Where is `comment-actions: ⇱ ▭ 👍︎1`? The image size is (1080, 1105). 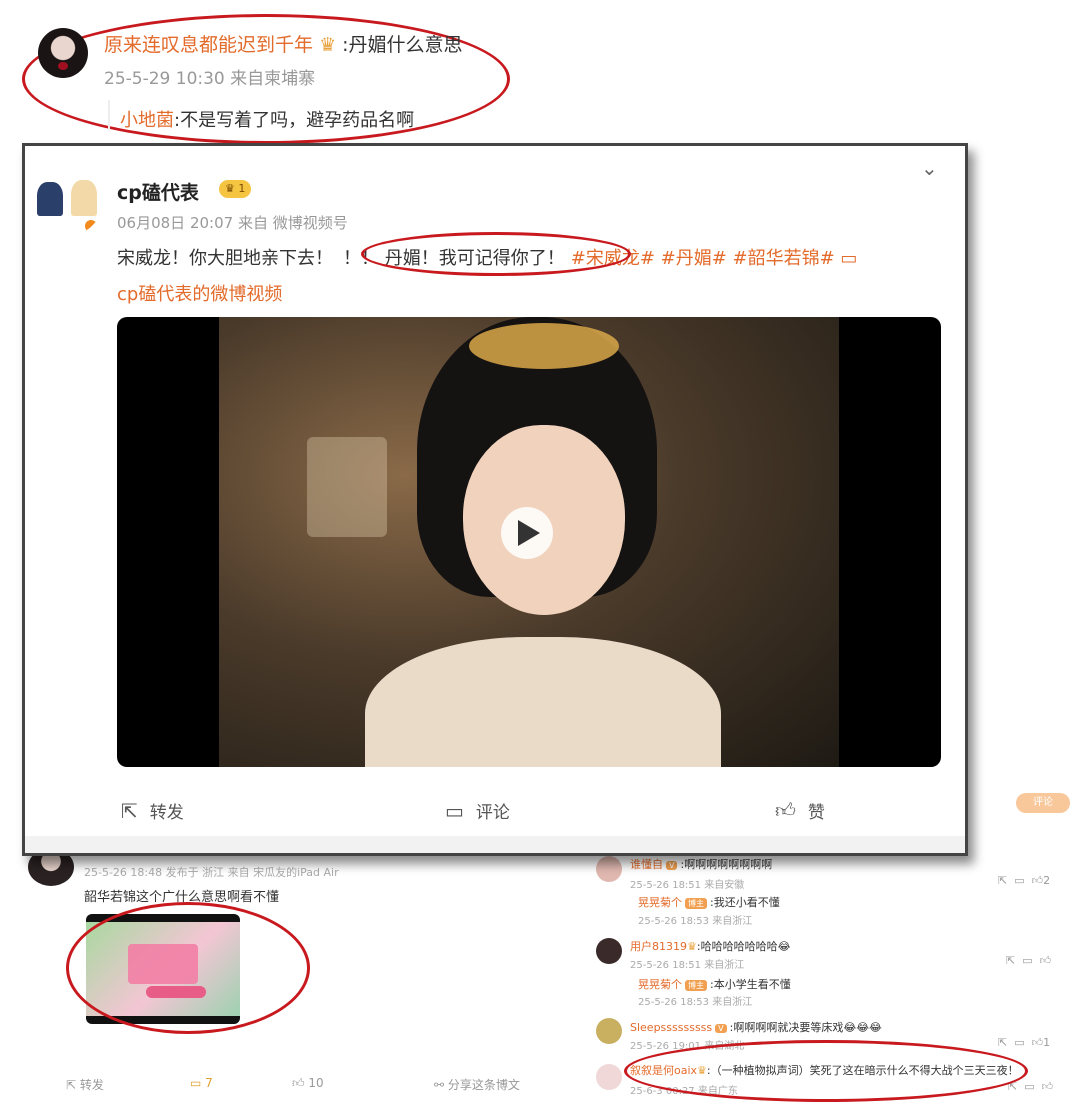 comment-actions: ⇱ ▭ 👍︎1 is located at coordinates (1024, 1042).